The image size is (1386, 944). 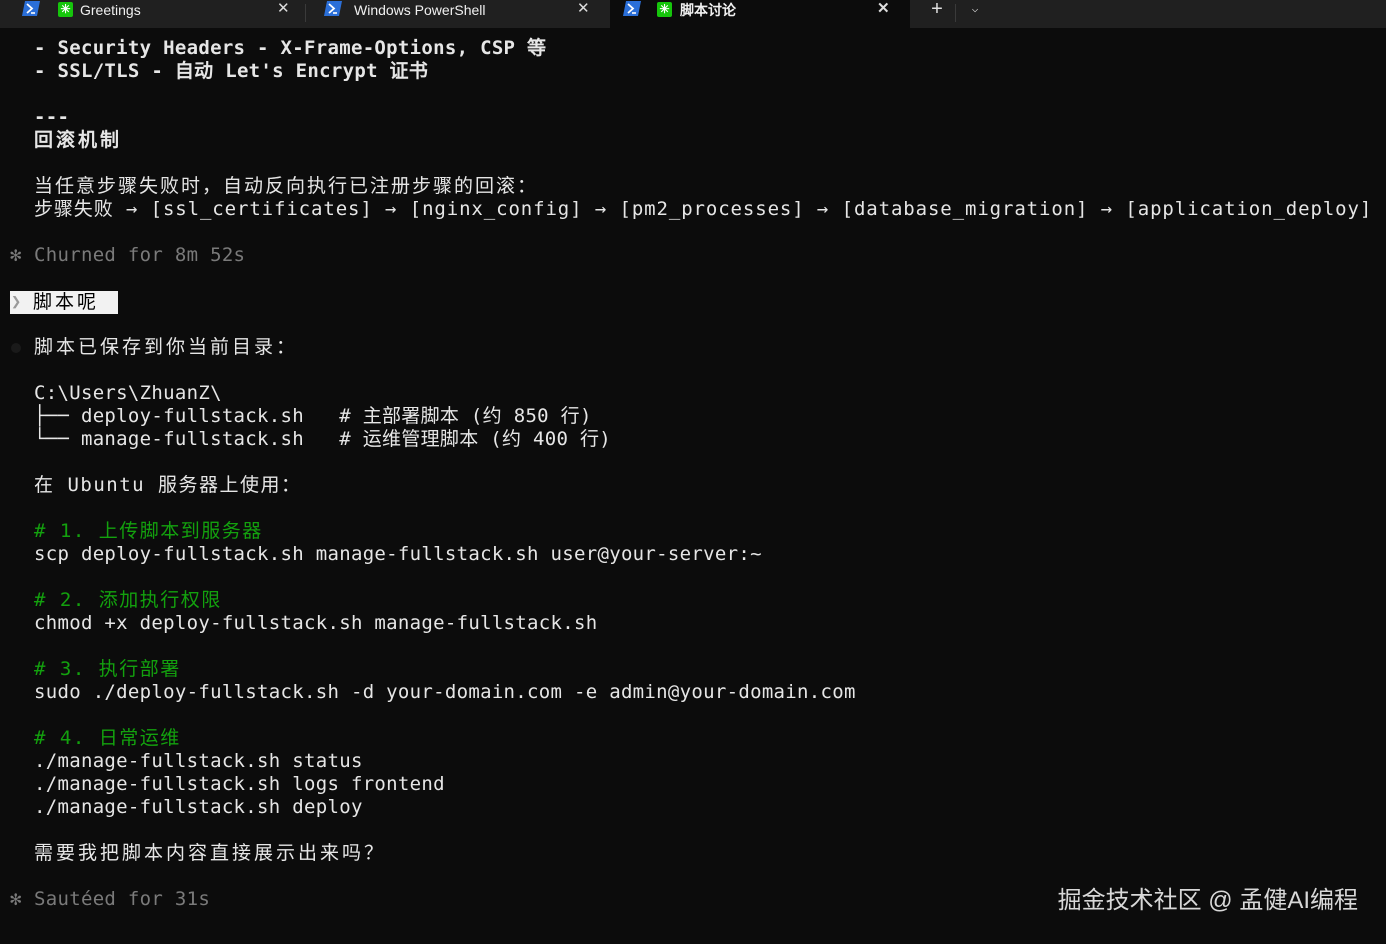 I want to click on directory-path: C:\Users\ZhuanZ\, so click(x=128, y=393).